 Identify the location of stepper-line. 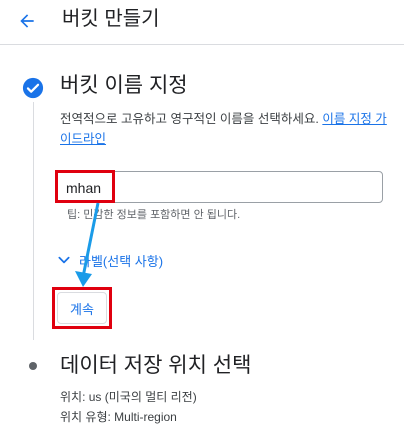
(33, 221).